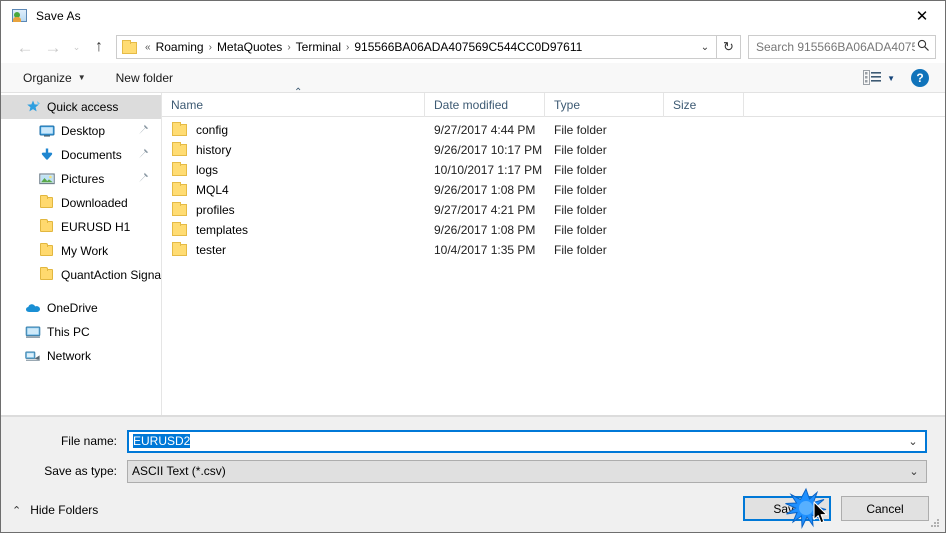 This screenshot has width=946, height=533. Describe the element at coordinates (920, 78) in the screenshot. I see `help-button: ?` at that location.